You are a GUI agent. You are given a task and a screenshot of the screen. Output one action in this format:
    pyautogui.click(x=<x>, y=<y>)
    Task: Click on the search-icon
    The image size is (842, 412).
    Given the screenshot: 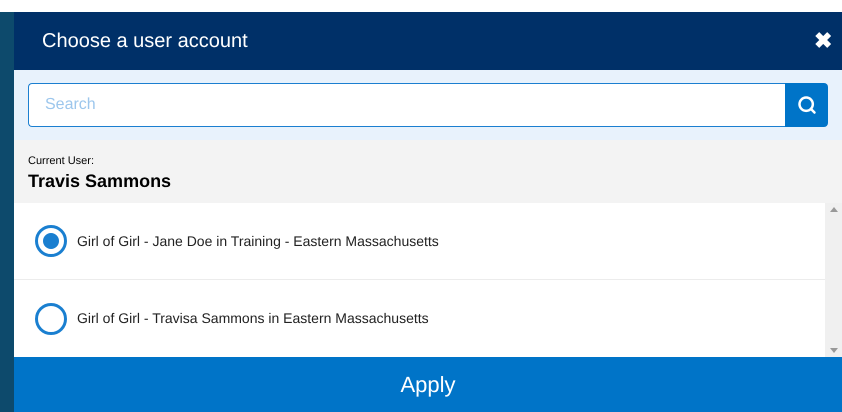 What is the action you would take?
    pyautogui.click(x=806, y=105)
    